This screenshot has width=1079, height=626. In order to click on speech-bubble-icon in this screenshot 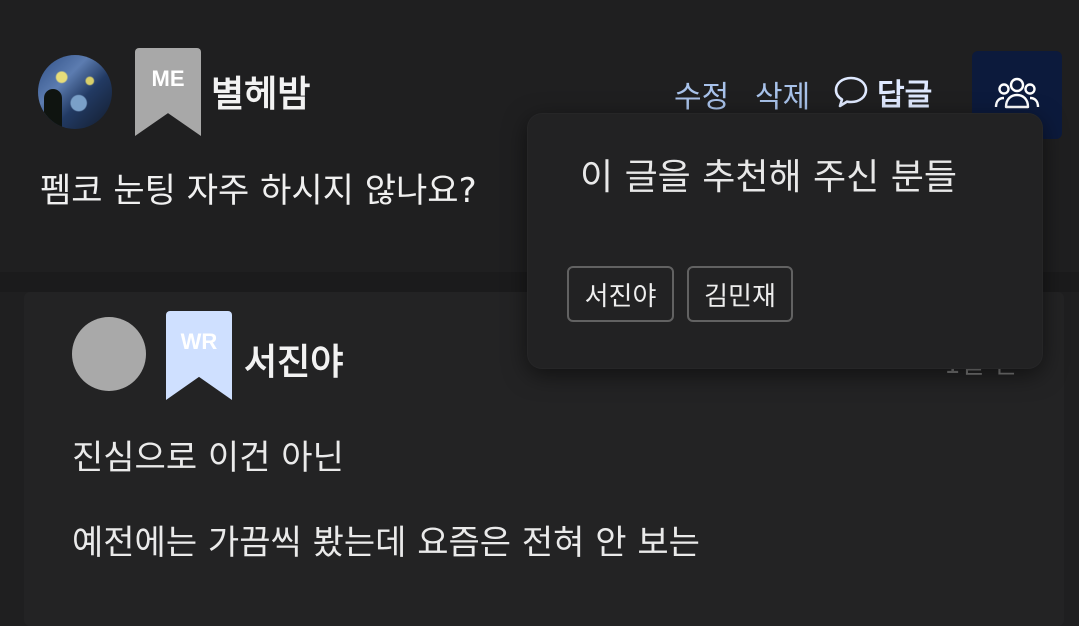, I will do `click(851, 92)`.